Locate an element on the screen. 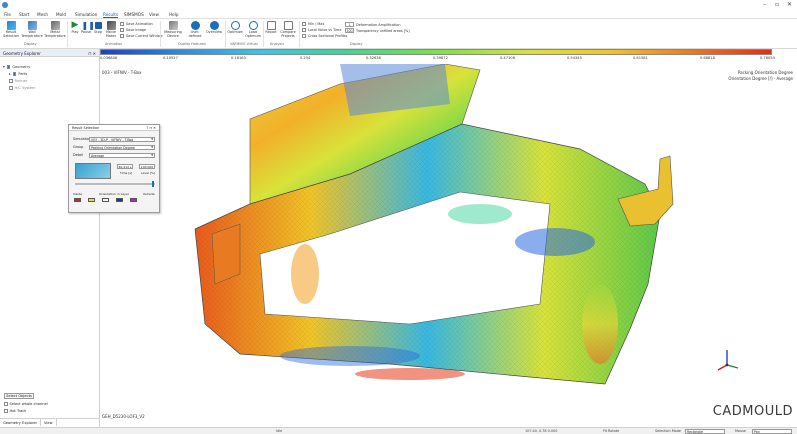 The width and height of the screenshot is (797, 434). metal-temperature-button: Metal Temperature is located at coordinates (55, 29).